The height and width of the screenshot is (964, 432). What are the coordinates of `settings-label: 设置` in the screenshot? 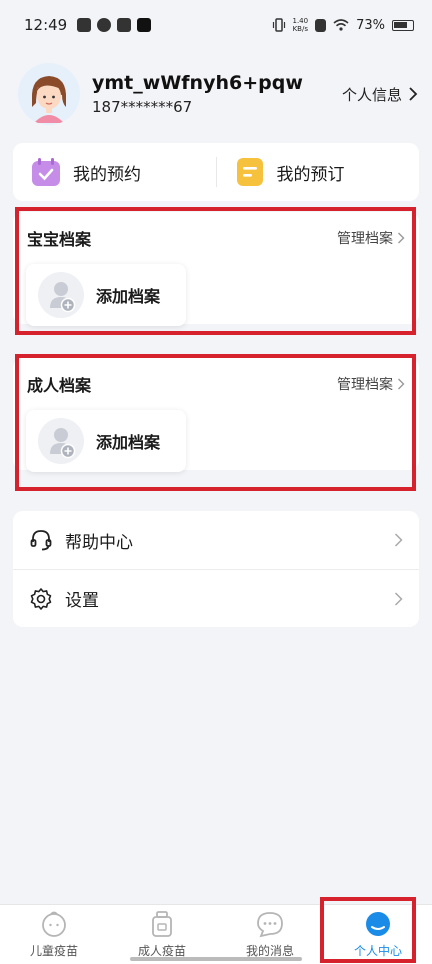 It's located at (82, 601).